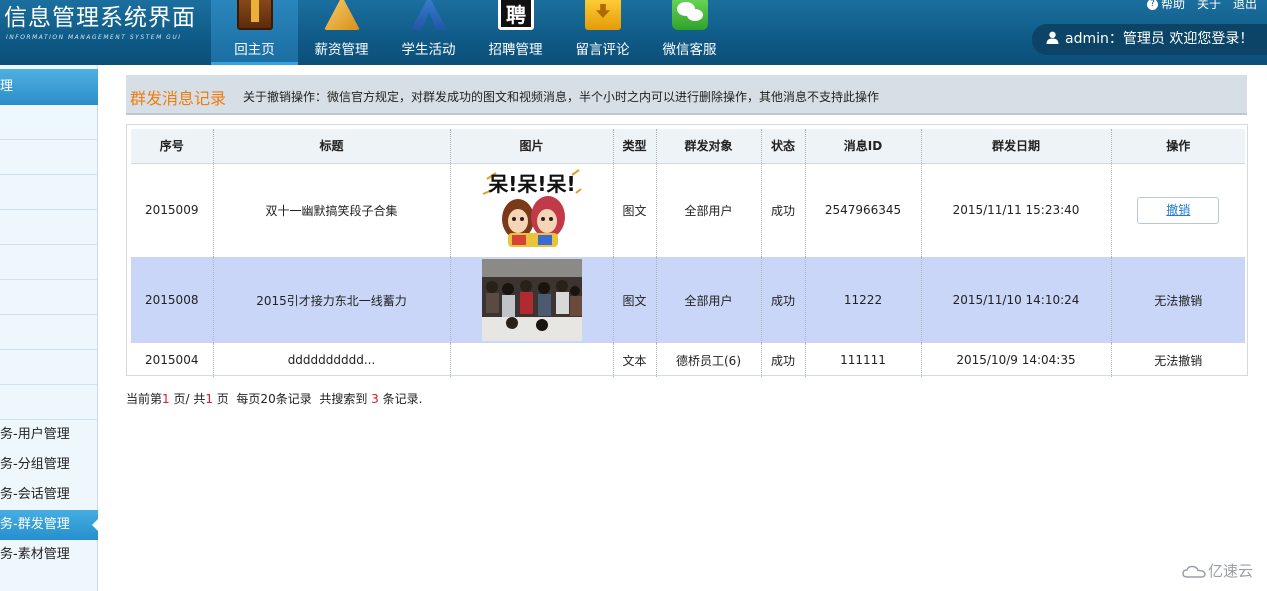  I want to click on ruler-triangle-icon, so click(342, 15).